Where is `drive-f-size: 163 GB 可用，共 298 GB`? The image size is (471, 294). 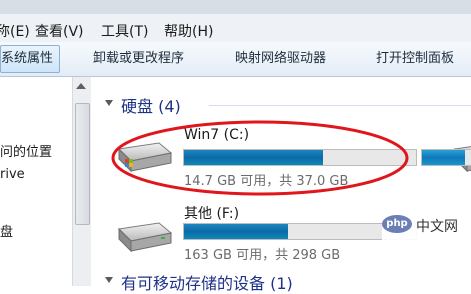
drive-f-size: 163 GB 可用，共 298 GB is located at coordinates (262, 255).